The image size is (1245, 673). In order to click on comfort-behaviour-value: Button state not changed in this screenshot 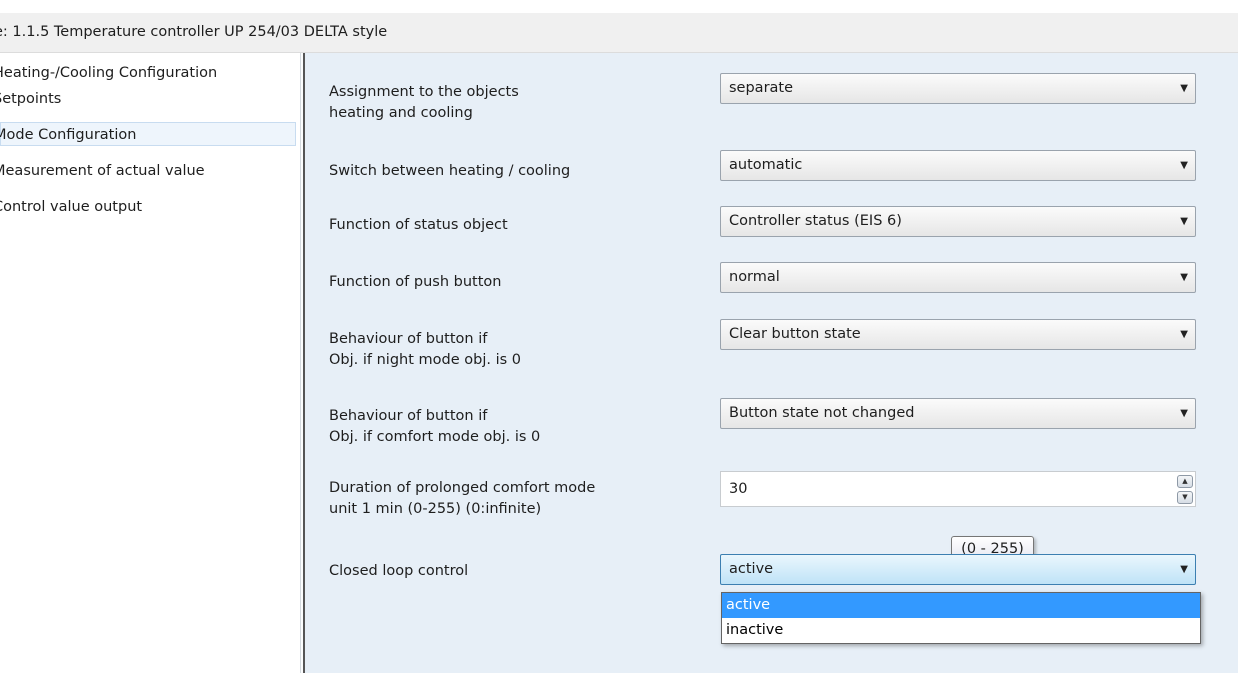, I will do `click(822, 413)`.